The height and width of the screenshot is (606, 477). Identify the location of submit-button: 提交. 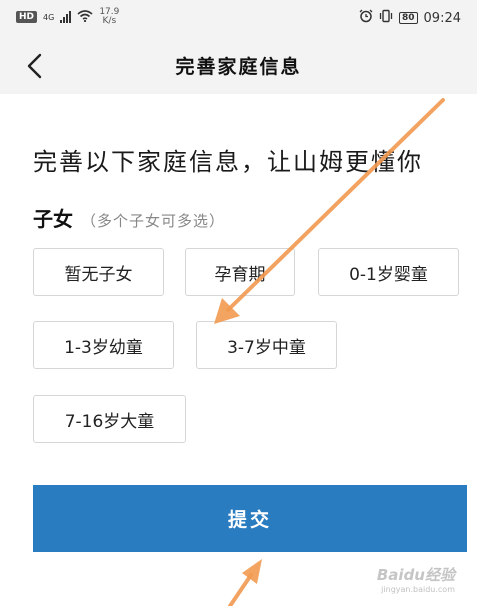
(250, 518).